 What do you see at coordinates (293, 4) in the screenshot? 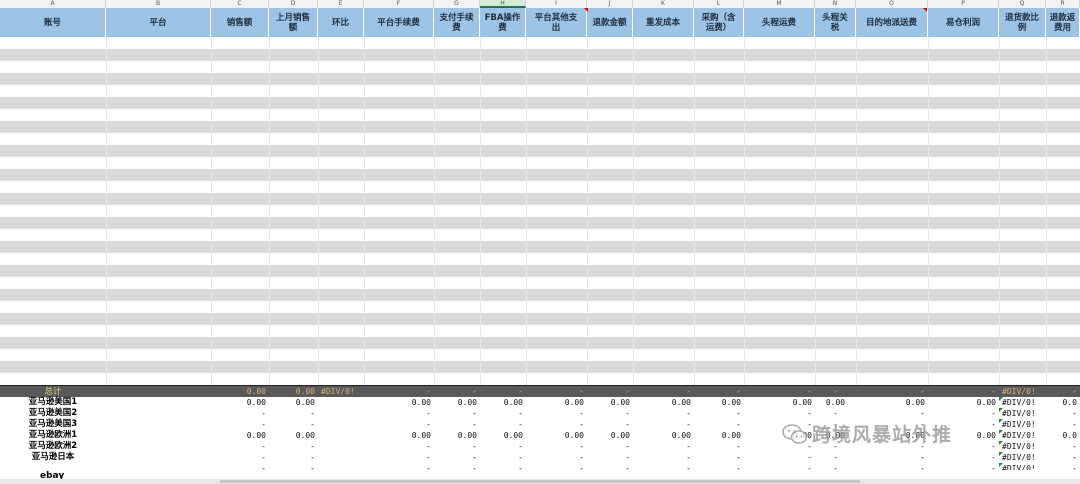
I see `column-letter-d: D` at bounding box center [293, 4].